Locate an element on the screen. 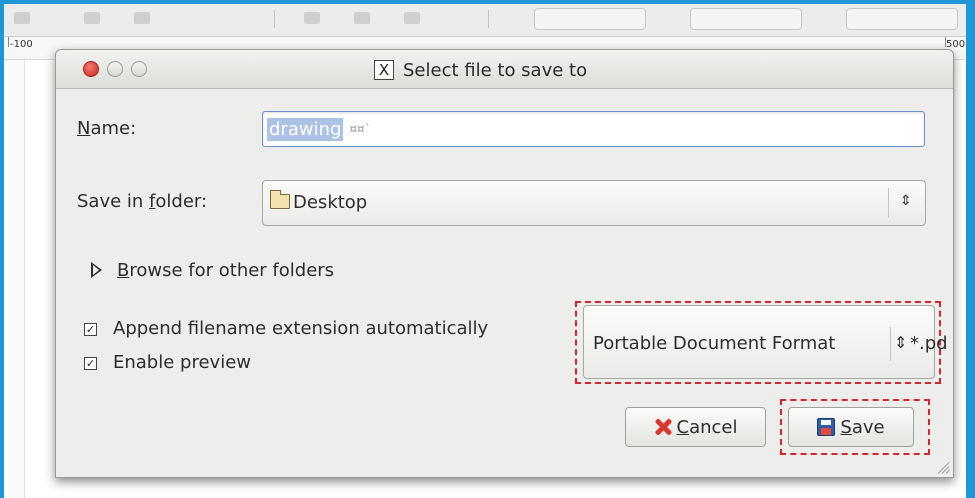  folder-label: Save in folder: is located at coordinates (142, 201).